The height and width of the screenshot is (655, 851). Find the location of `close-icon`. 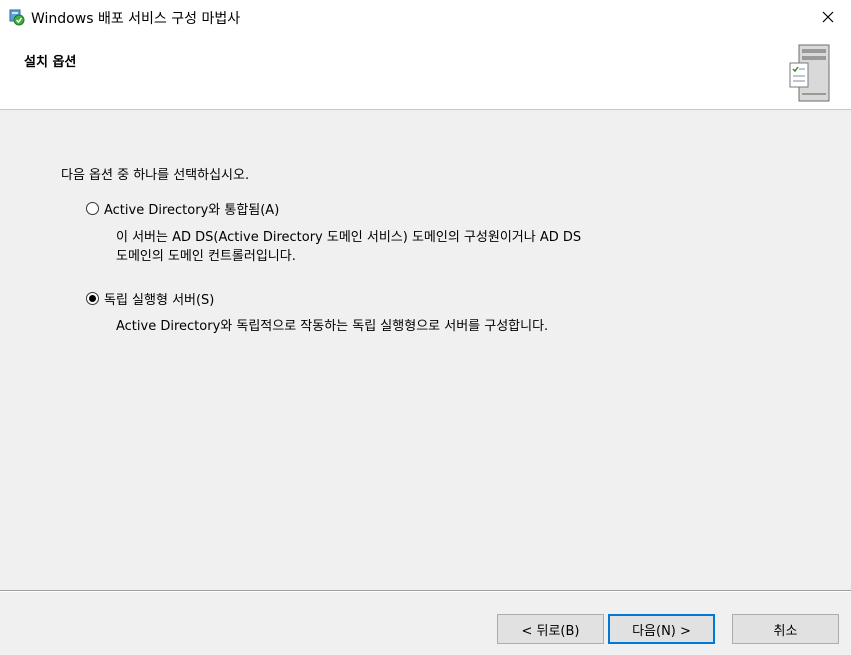

close-icon is located at coordinates (828, 17).